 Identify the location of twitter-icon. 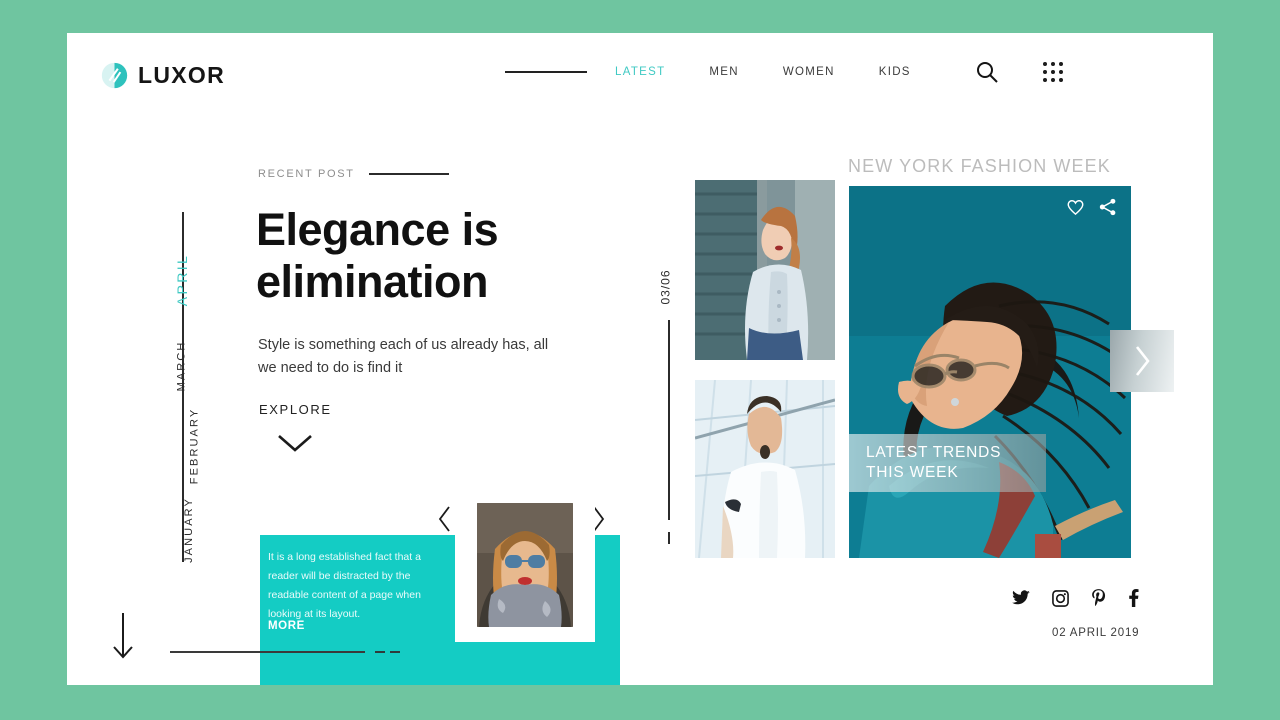
(1021, 598).